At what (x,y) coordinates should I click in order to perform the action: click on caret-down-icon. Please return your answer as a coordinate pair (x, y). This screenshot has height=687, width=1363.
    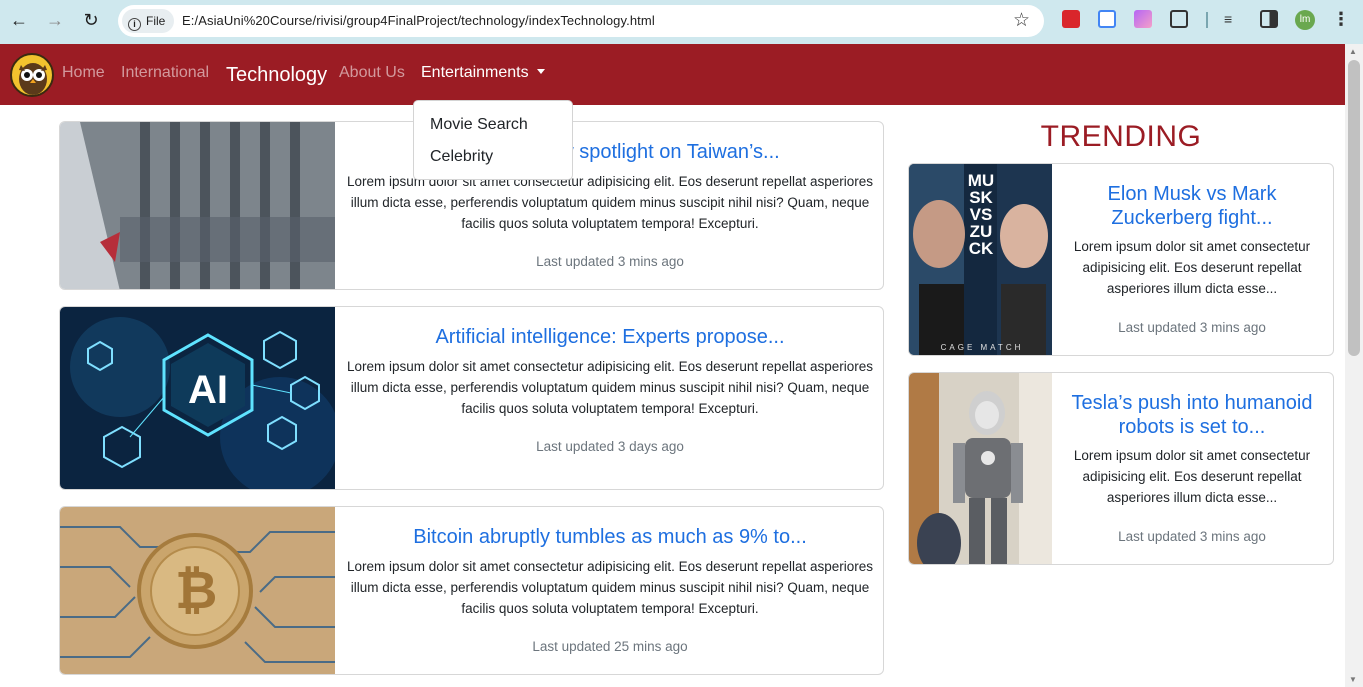
    Looking at the image, I should click on (540, 71).